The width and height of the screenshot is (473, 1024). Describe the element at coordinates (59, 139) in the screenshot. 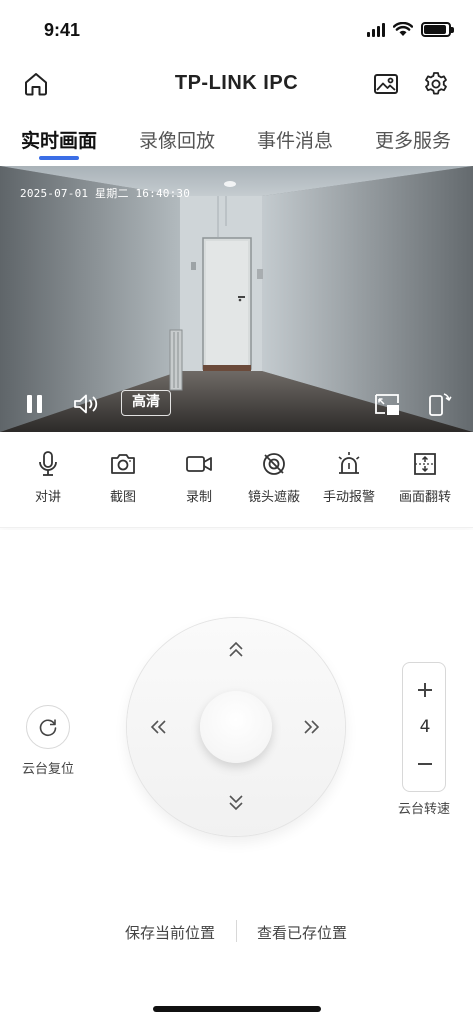

I see `tab-live-view: 实时画面` at that location.